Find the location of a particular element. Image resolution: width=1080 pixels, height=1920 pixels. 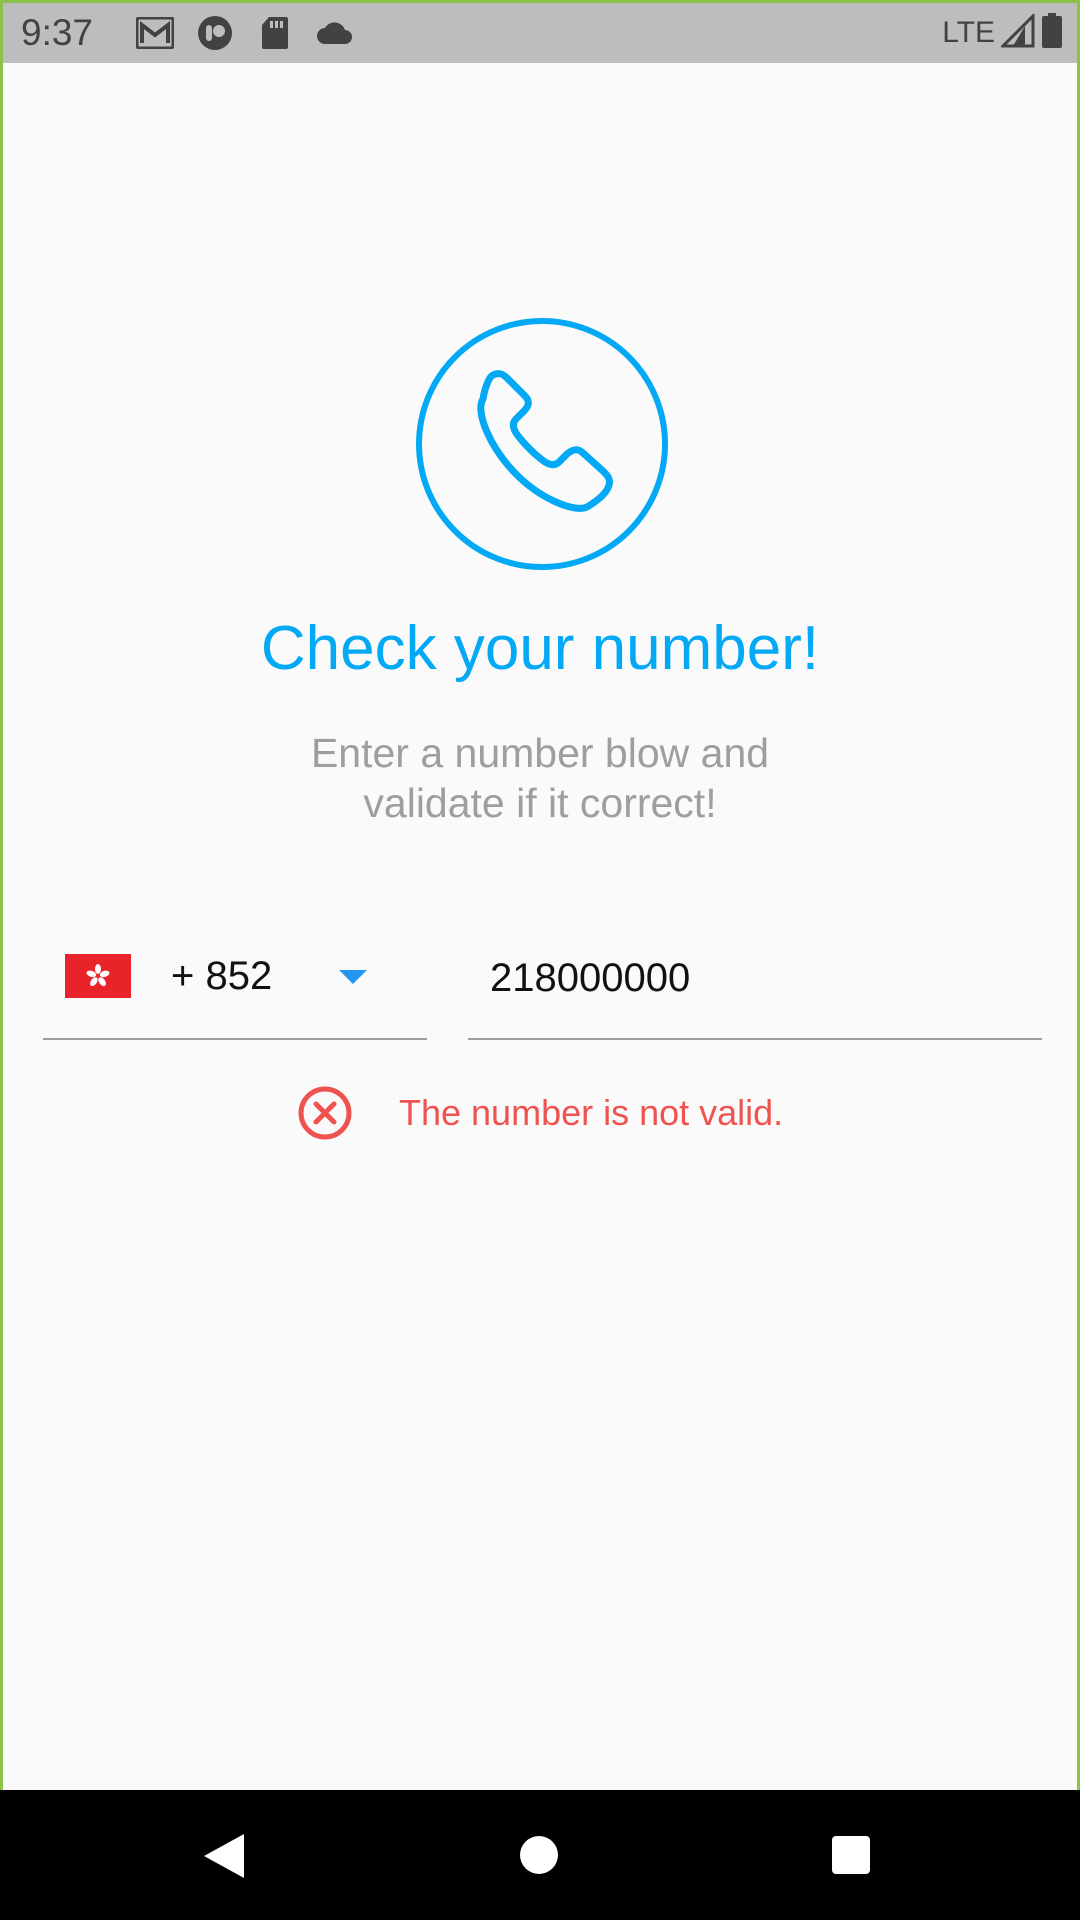

signal-icon is located at coordinates (1017, 32).